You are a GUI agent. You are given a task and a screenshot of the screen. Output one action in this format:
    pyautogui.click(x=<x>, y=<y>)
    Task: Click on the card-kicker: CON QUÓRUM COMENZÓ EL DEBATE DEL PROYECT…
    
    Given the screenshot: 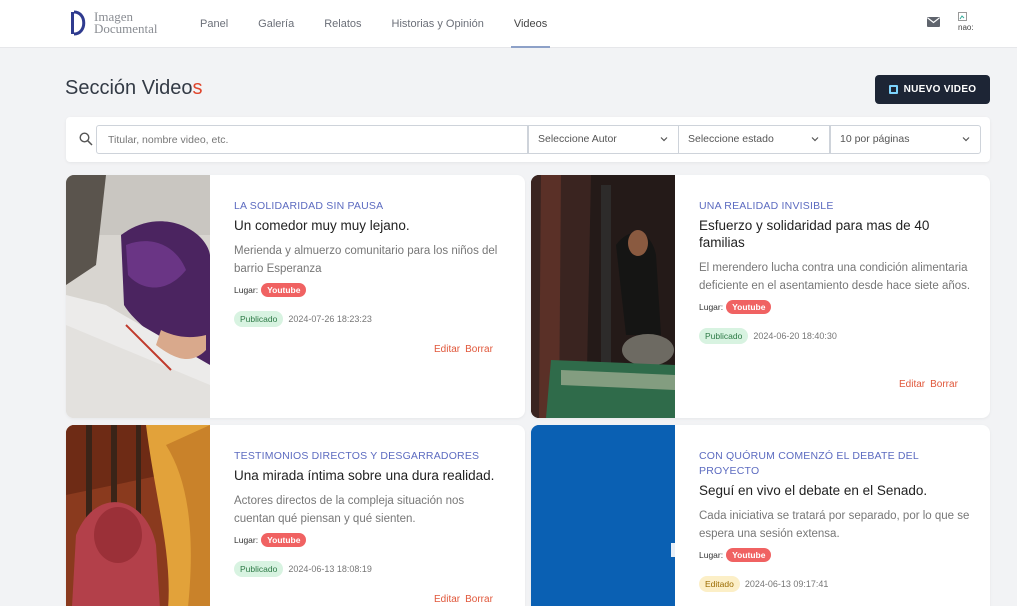 What is the action you would take?
    pyautogui.click(x=809, y=463)
    